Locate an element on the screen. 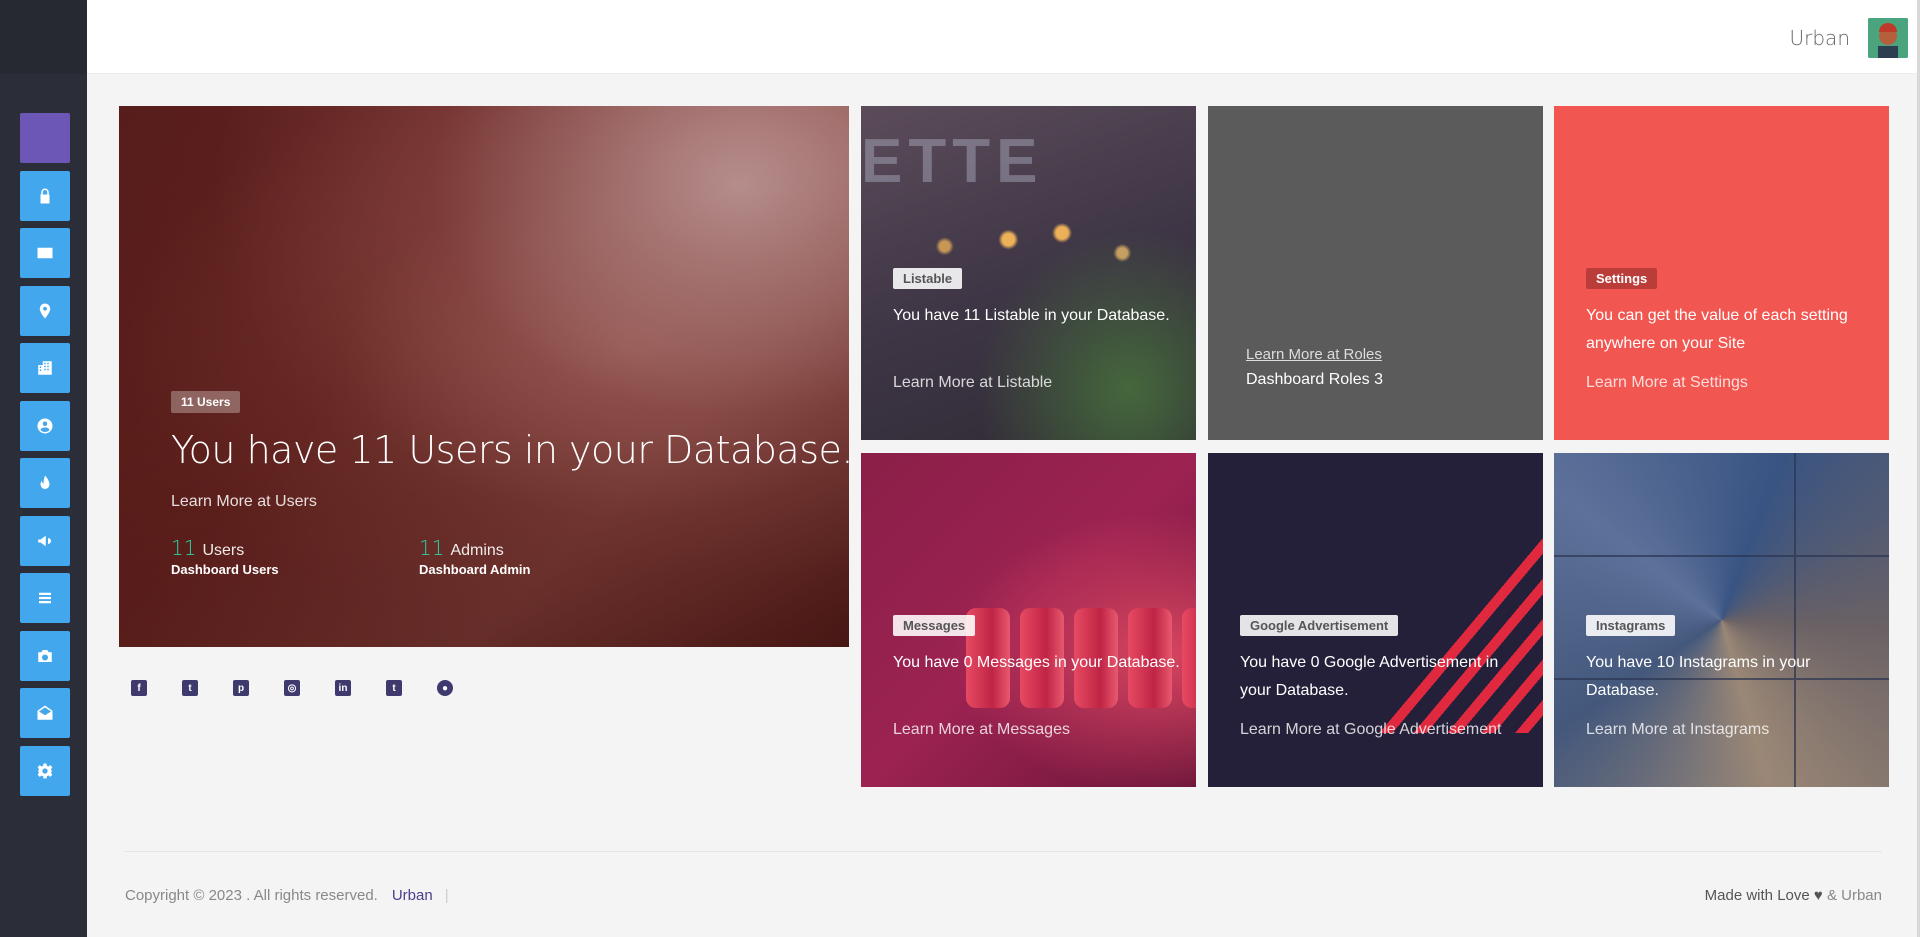 The height and width of the screenshot is (937, 1920). footer-made-with: Made with Love ♥ & Urban is located at coordinates (1793, 895).